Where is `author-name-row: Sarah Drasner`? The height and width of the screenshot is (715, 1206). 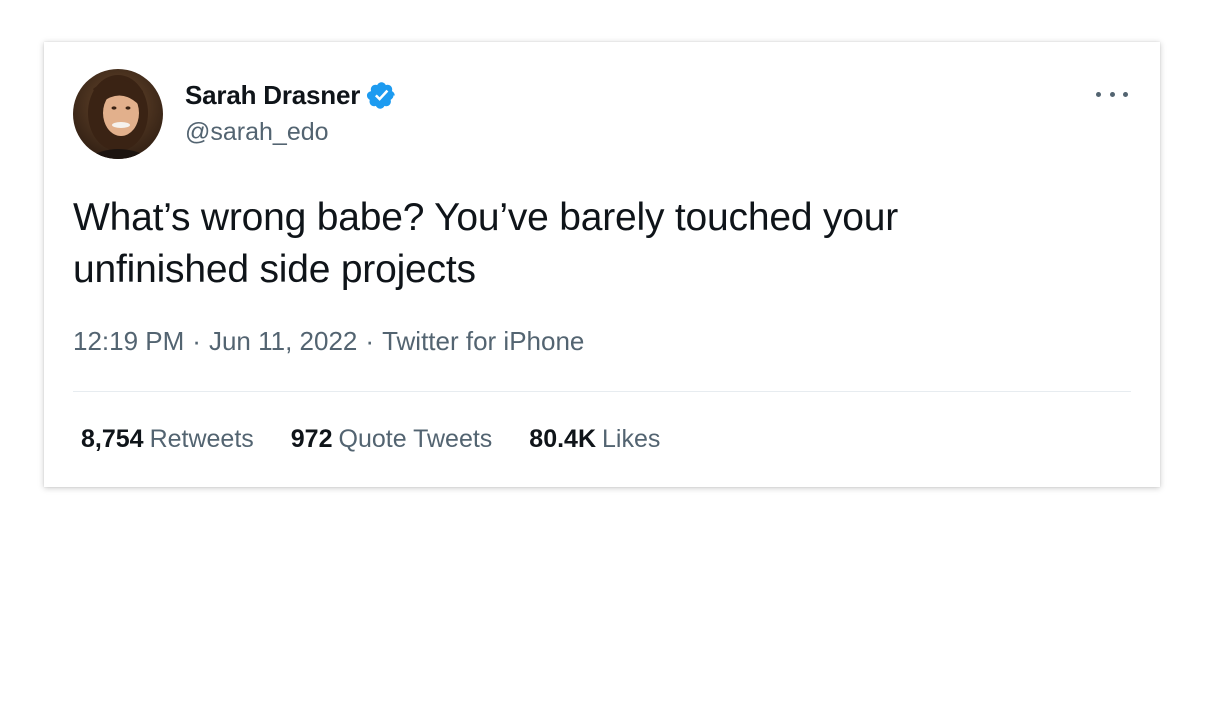 author-name-row: Sarah Drasner is located at coordinates (291, 95).